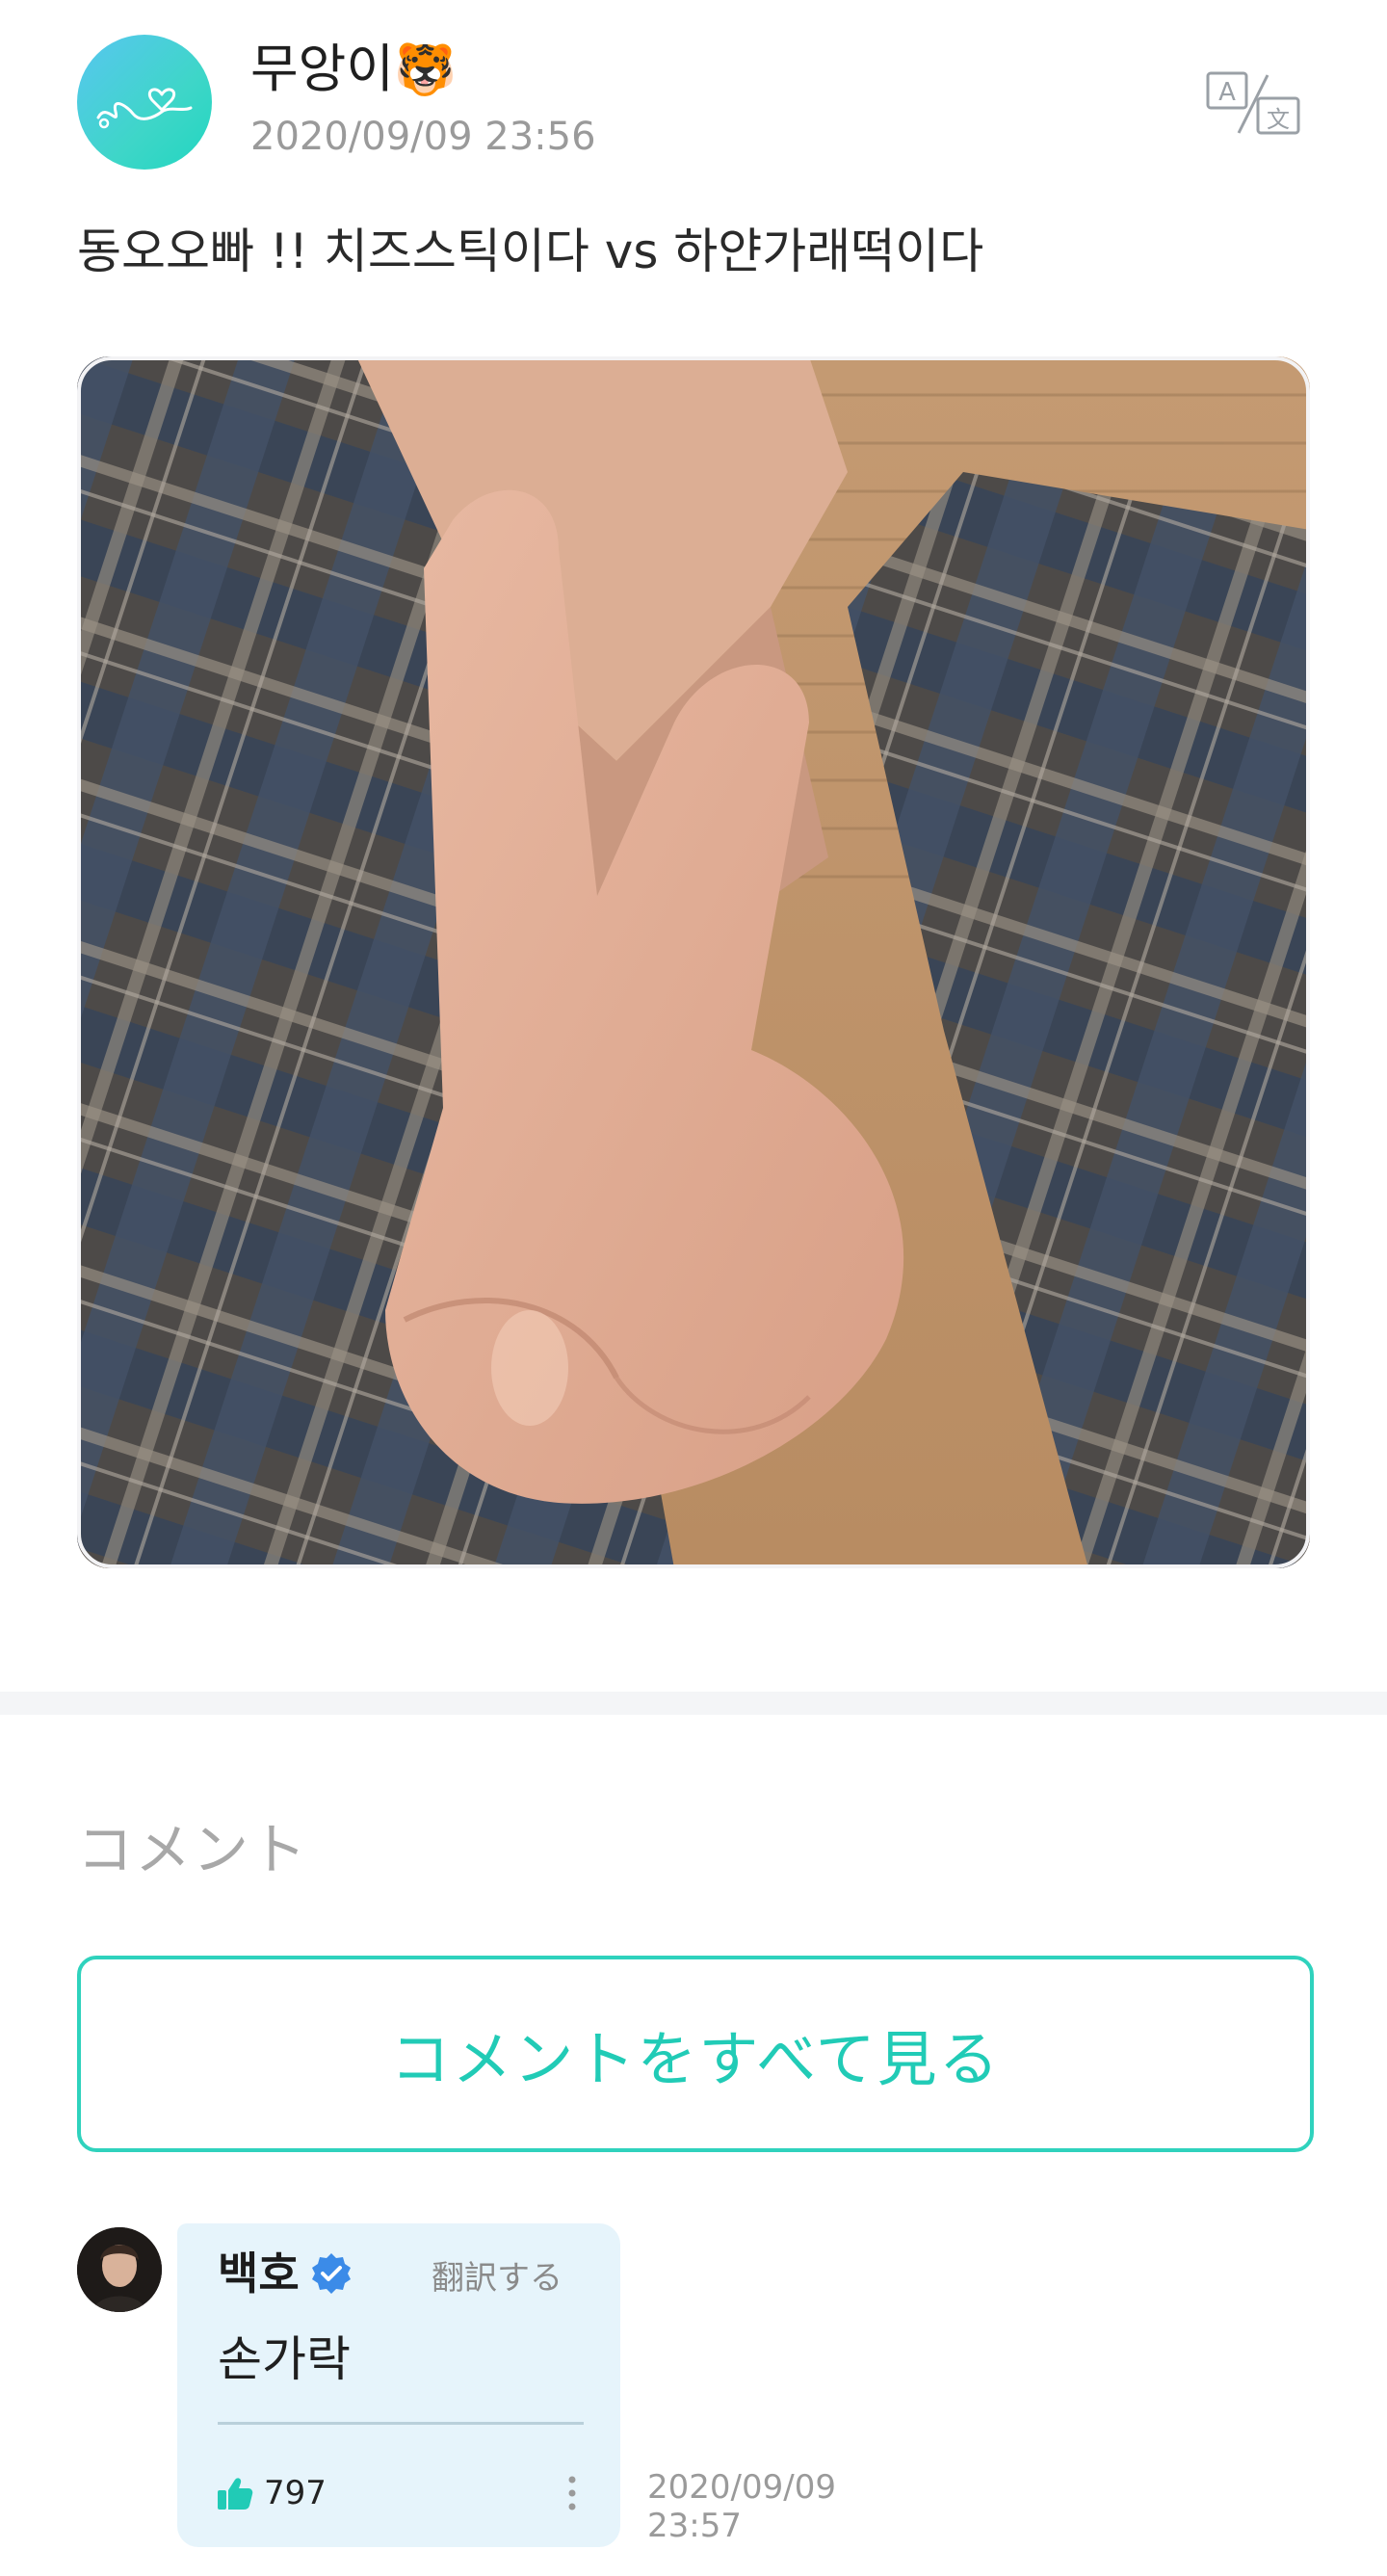 This screenshot has width=1387, height=2576. Describe the element at coordinates (694, 2526) in the screenshot. I see `comment-clock: 23:57` at that location.